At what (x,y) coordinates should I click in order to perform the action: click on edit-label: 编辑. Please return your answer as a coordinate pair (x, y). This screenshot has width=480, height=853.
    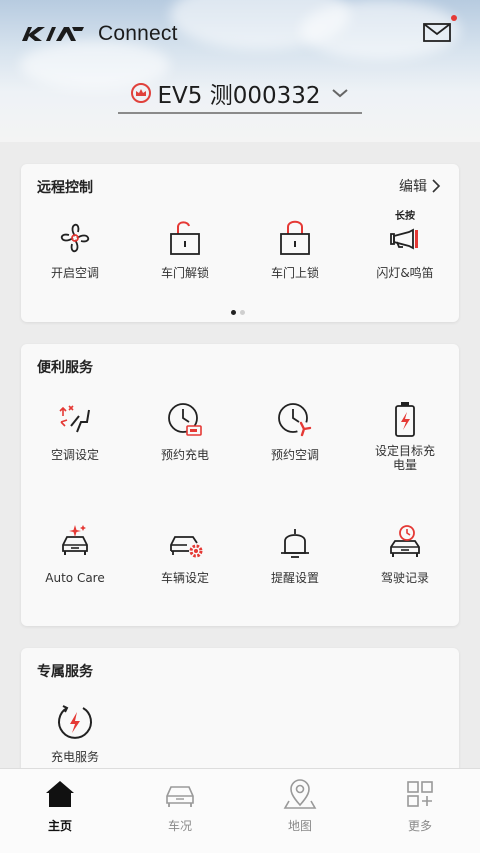
    Looking at the image, I should click on (413, 187).